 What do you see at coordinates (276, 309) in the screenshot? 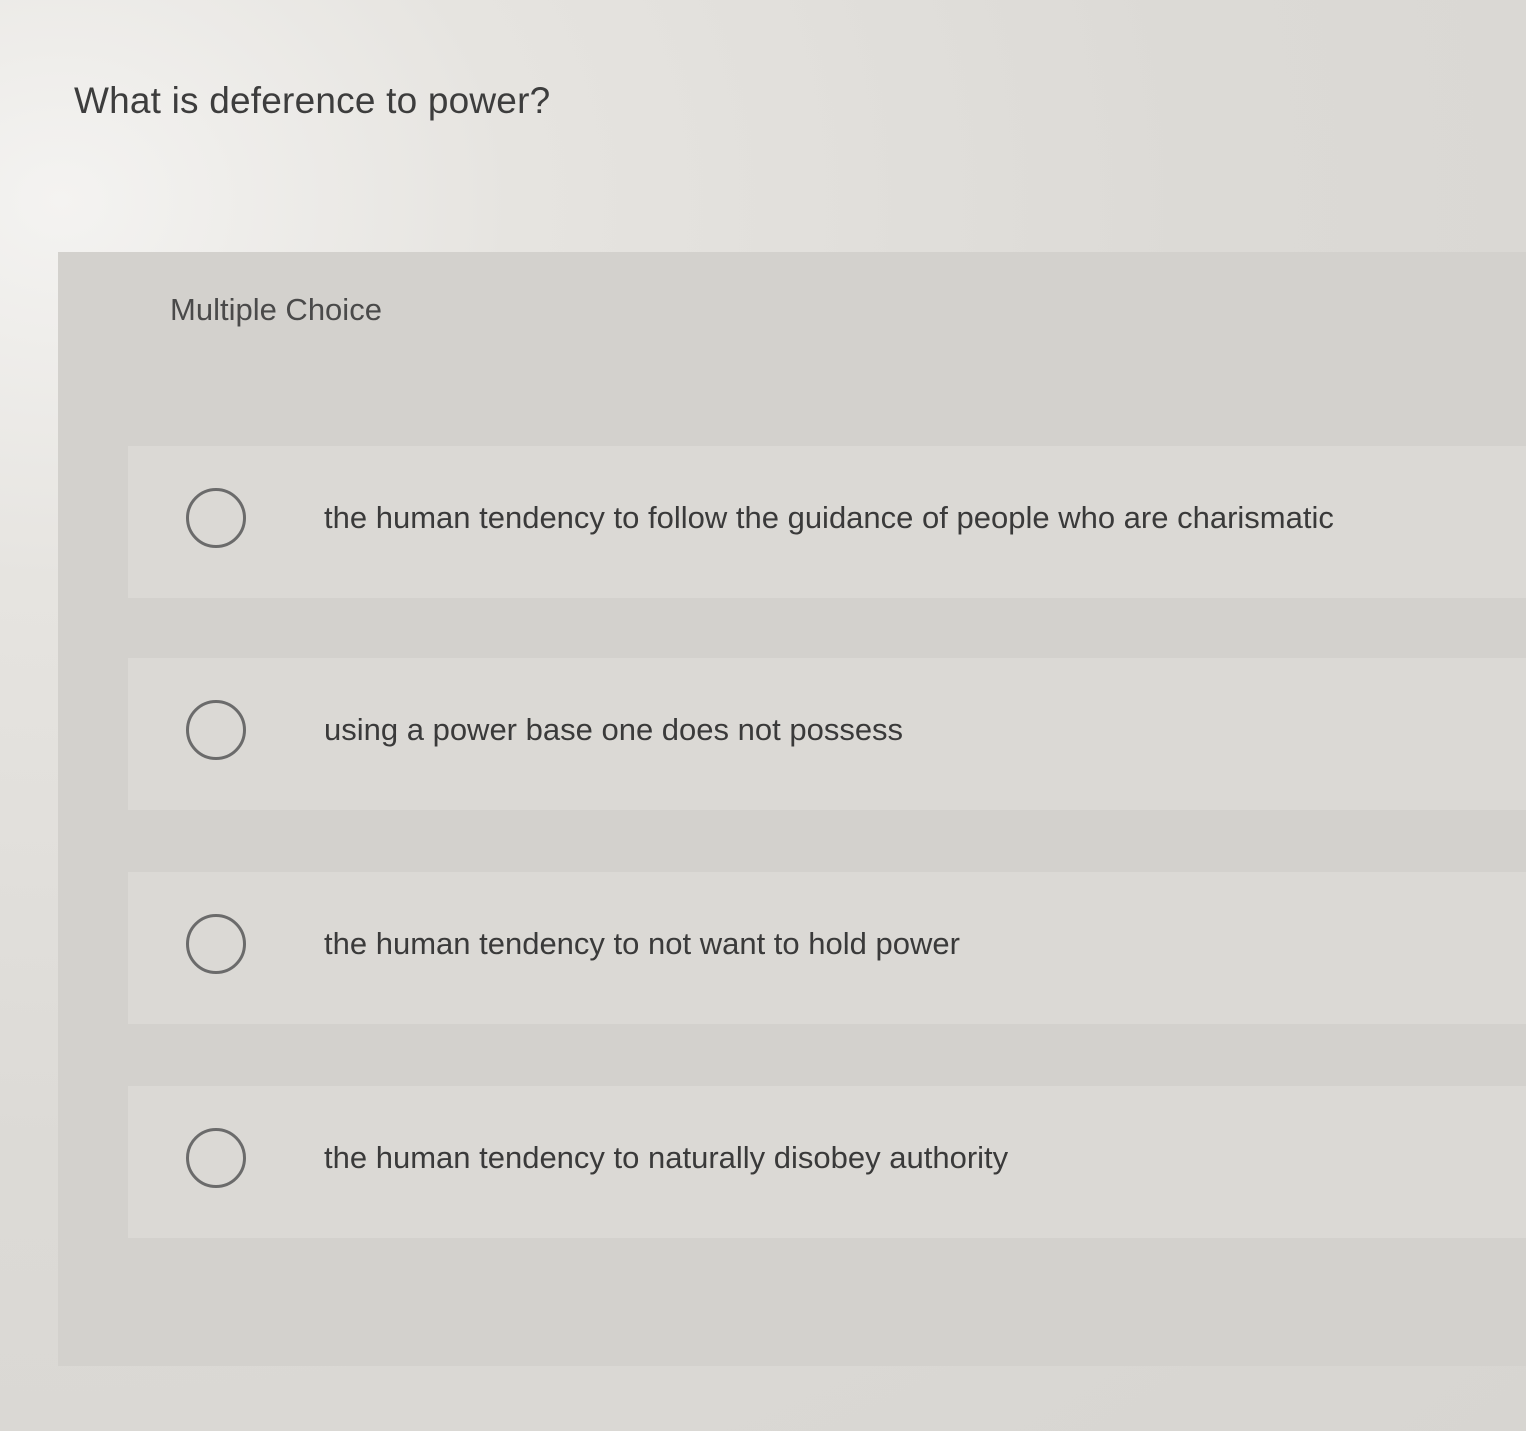
I see `question-type-label: Multiple Choice` at bounding box center [276, 309].